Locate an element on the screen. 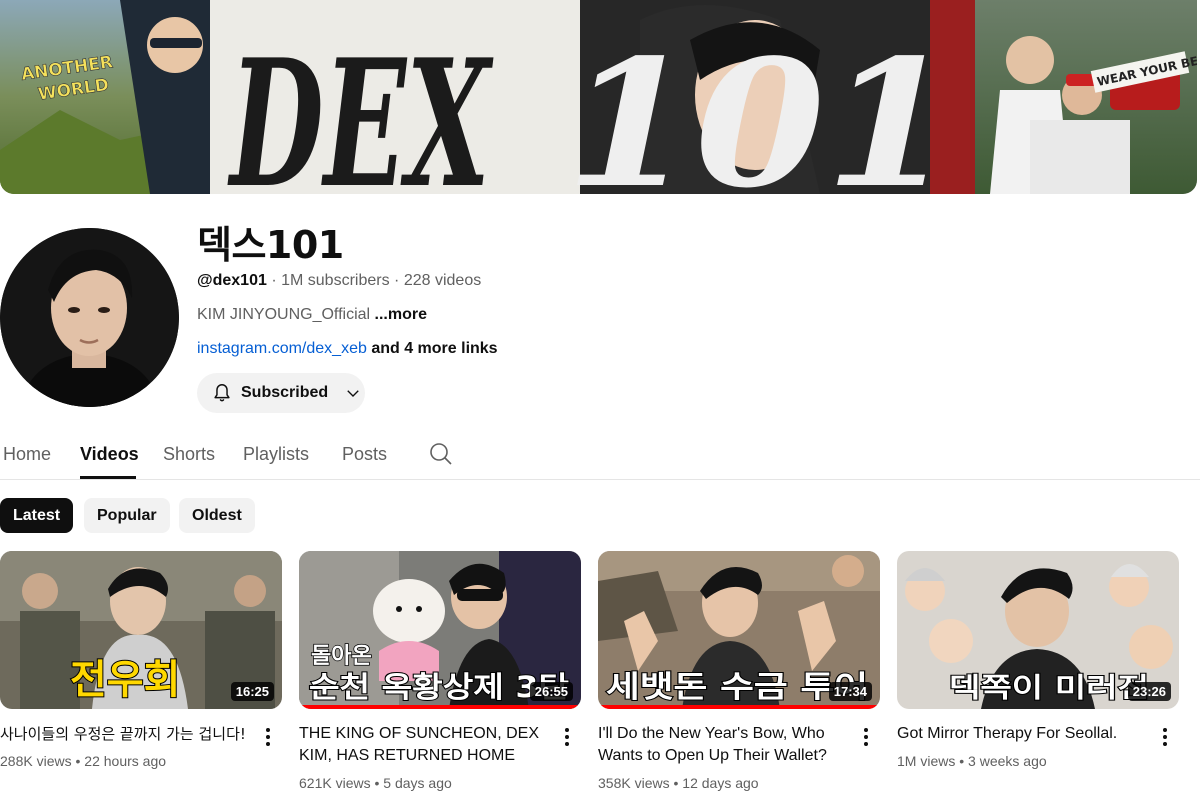  thumbnail-caption-top: 돌아온 is located at coordinates (341, 656).